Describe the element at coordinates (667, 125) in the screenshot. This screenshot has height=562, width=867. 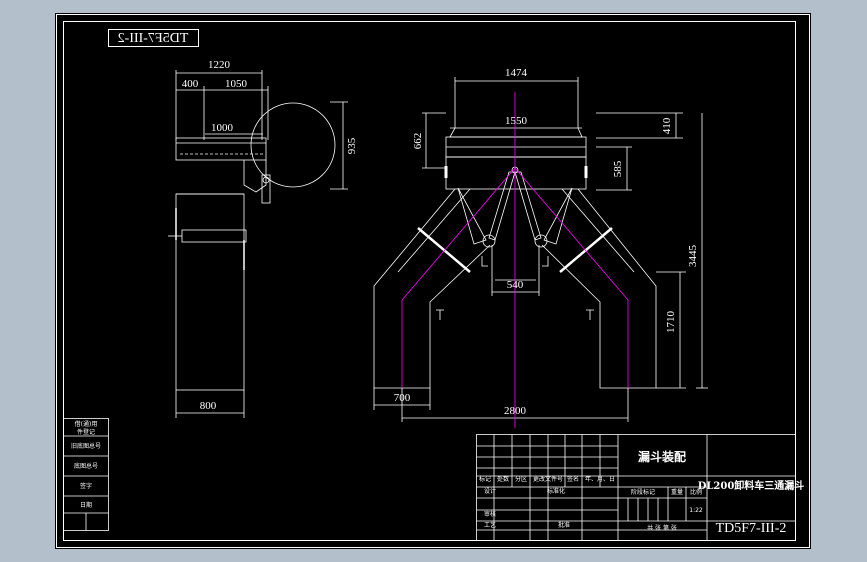
I see `dim-410: 410` at that location.